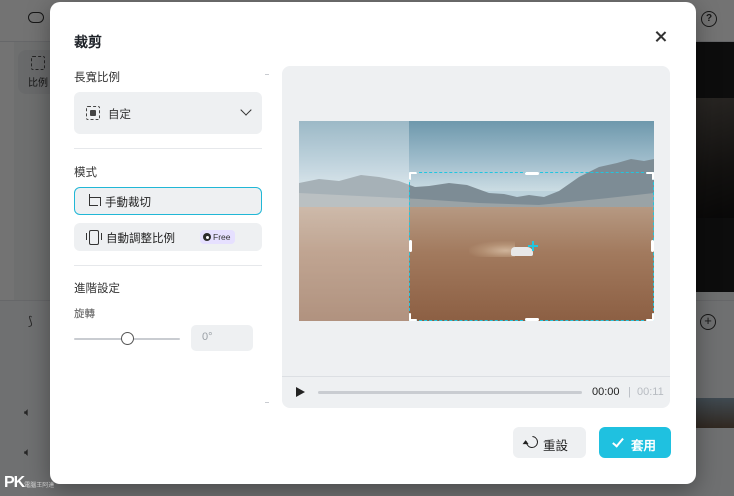  What do you see at coordinates (168, 113) in the screenshot?
I see `aspect-ratio-select: 自定` at bounding box center [168, 113].